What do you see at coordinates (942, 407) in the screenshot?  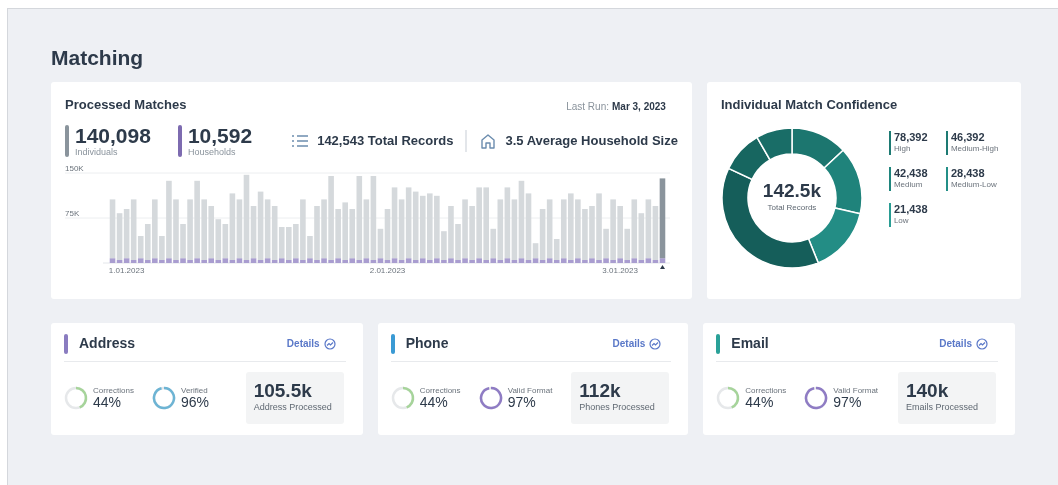 I see `total-label: Emails Processed` at bounding box center [942, 407].